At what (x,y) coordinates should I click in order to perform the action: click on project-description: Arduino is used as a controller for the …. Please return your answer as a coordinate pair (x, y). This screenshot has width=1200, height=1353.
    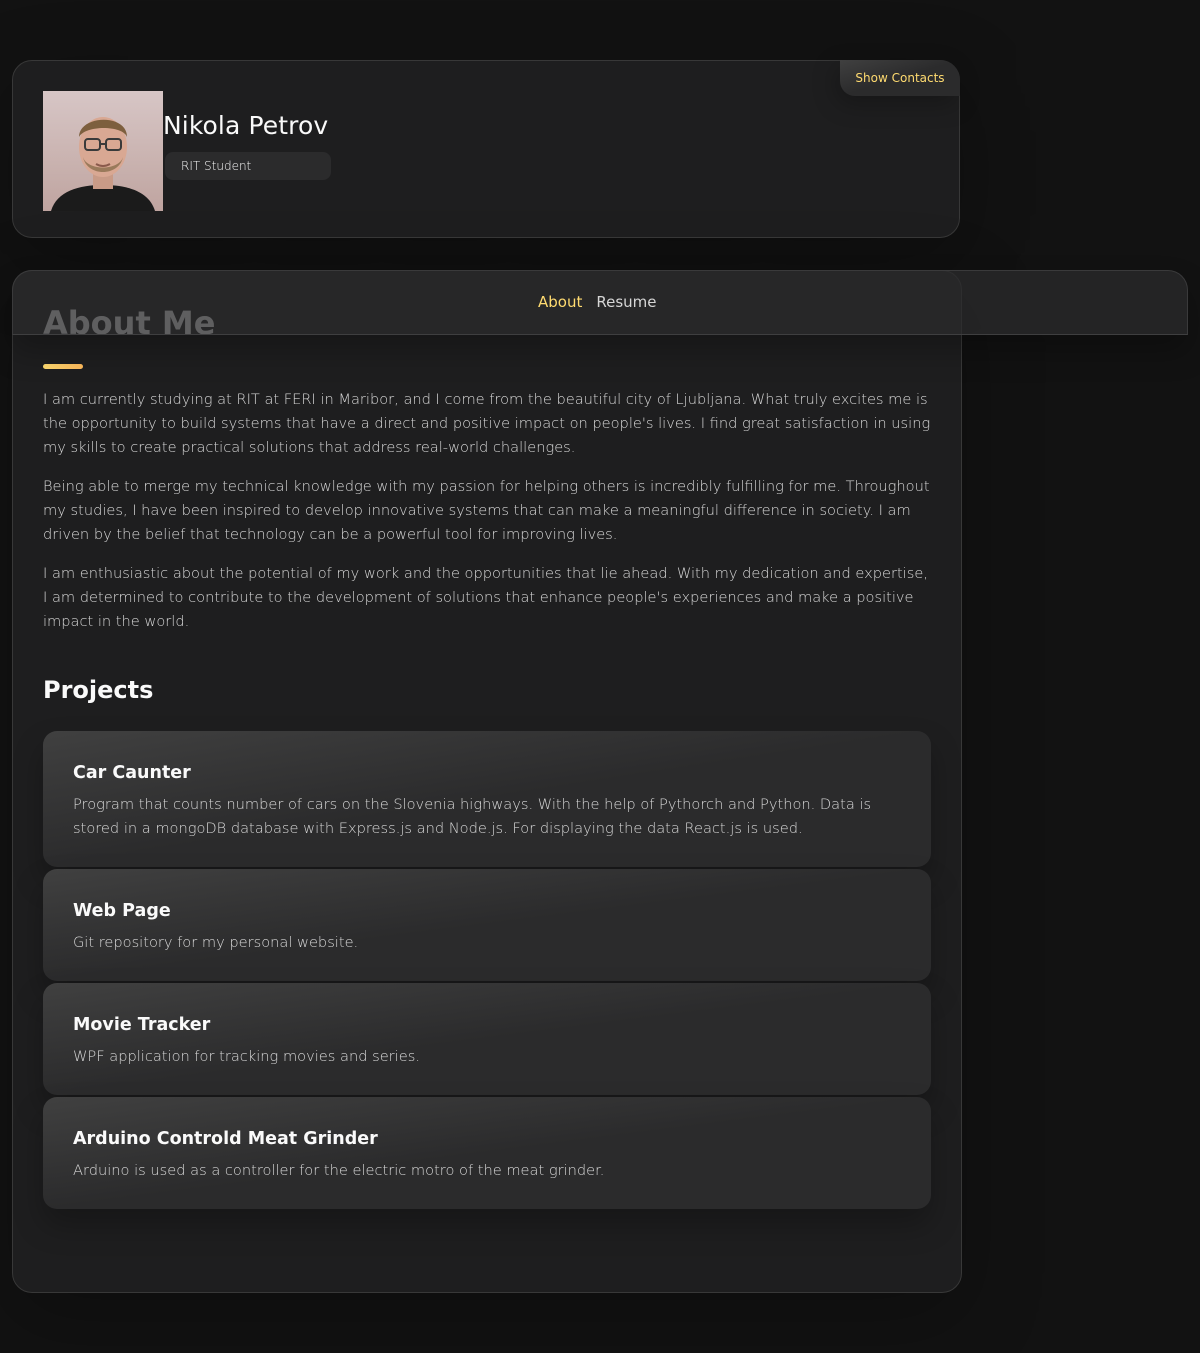
    Looking at the image, I should click on (339, 1170).